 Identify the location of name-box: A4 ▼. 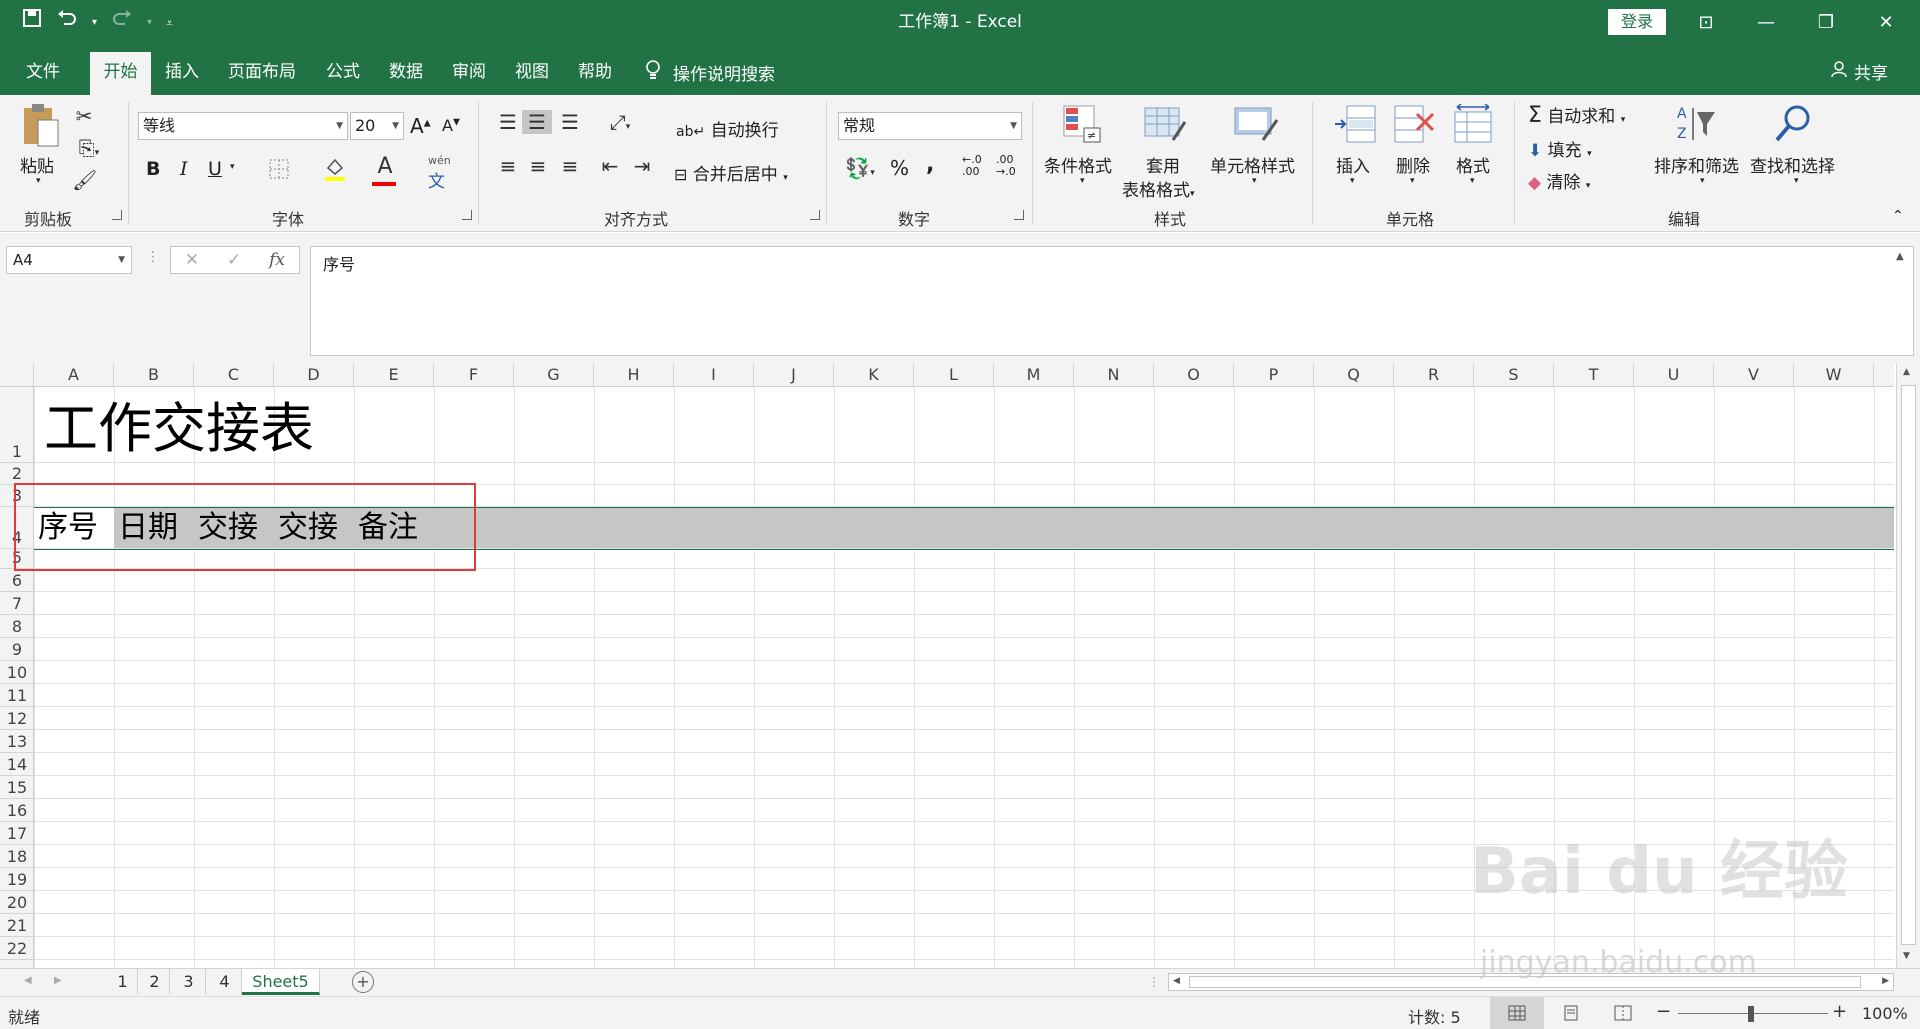
(69, 260).